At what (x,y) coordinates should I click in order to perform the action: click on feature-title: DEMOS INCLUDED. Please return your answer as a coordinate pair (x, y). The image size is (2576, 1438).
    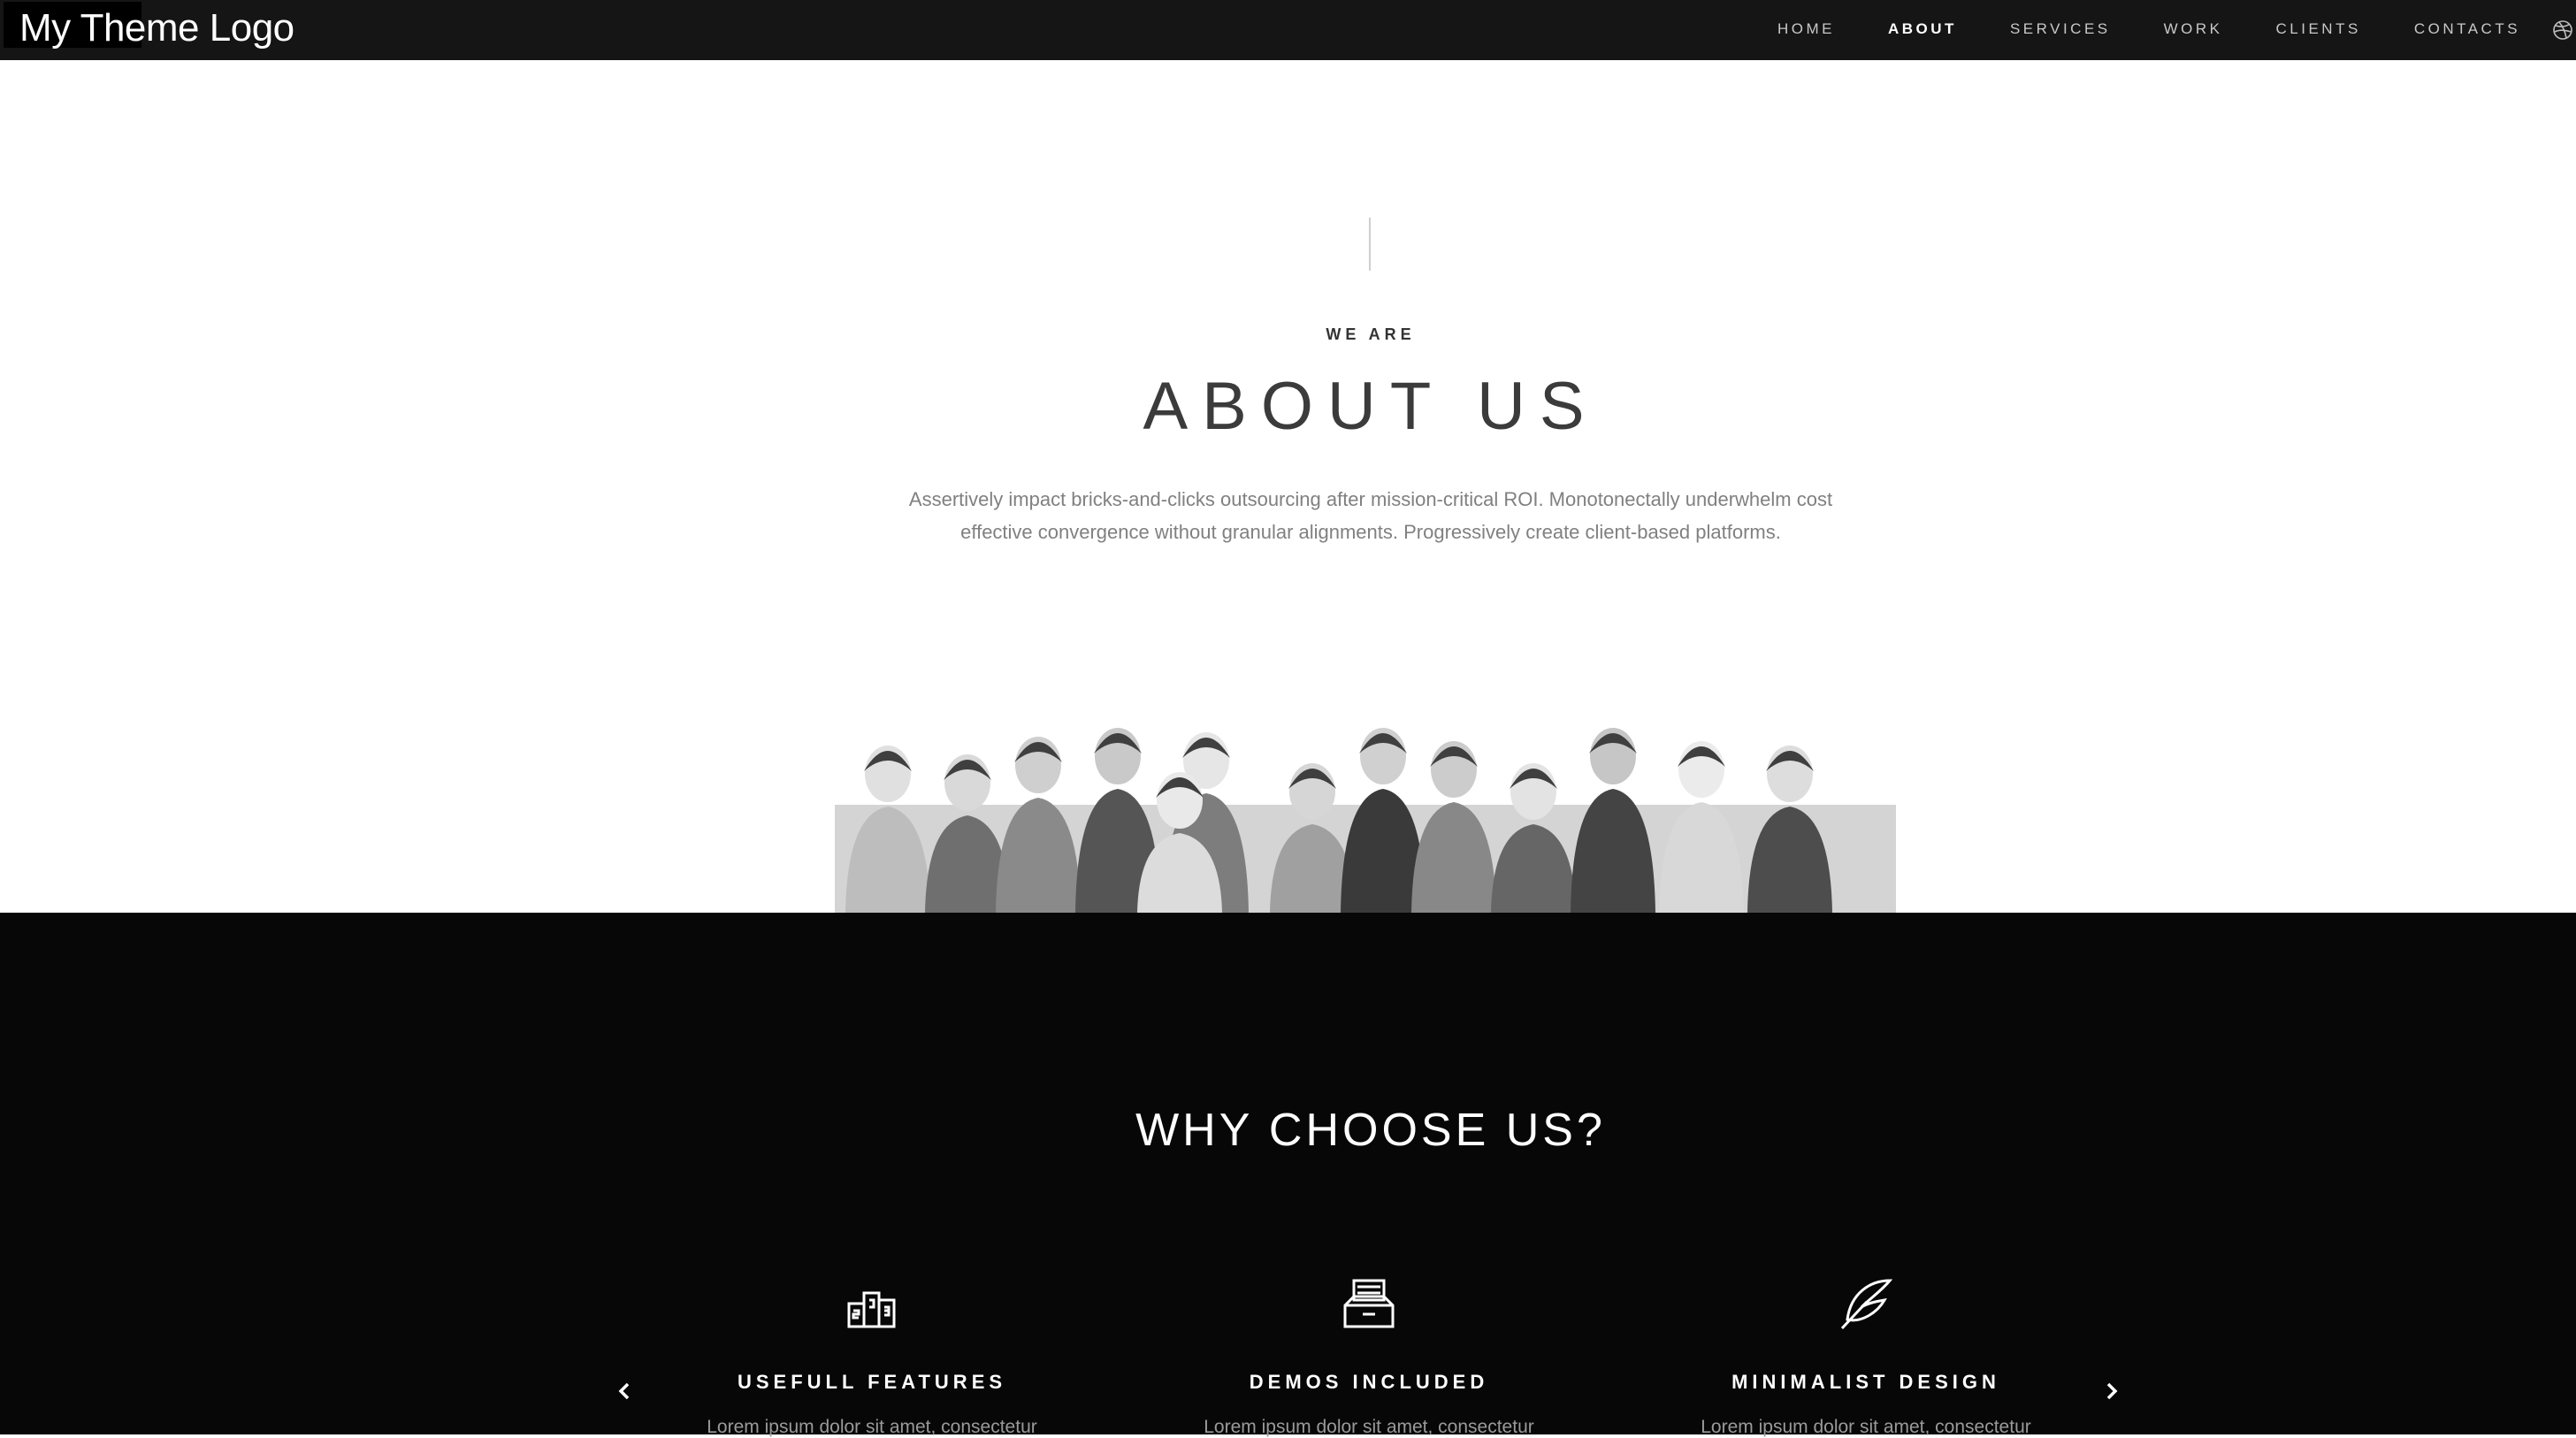
    Looking at the image, I should click on (1369, 1382).